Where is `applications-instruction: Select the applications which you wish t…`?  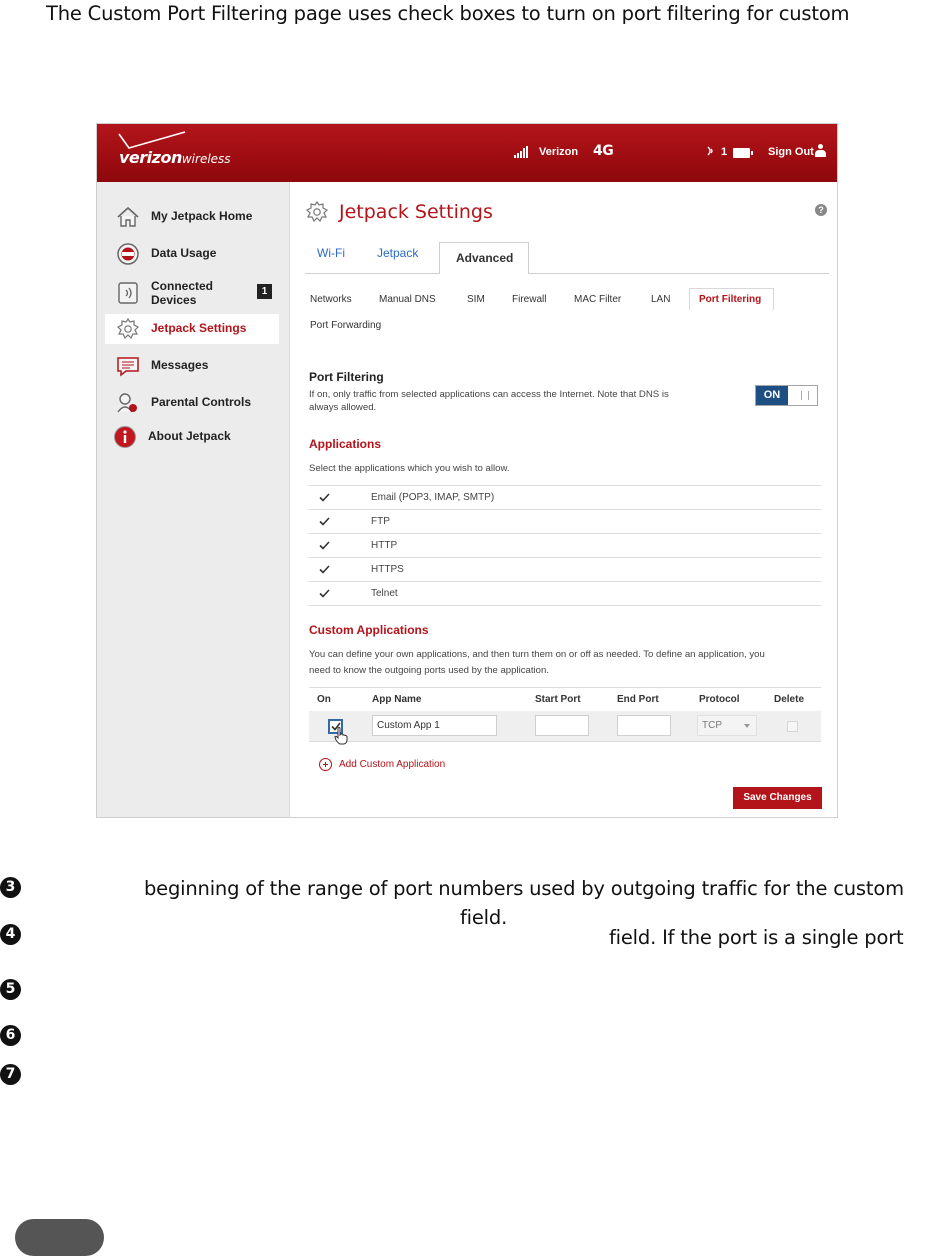 applications-instruction: Select the applications which you wish t… is located at coordinates (409, 468).